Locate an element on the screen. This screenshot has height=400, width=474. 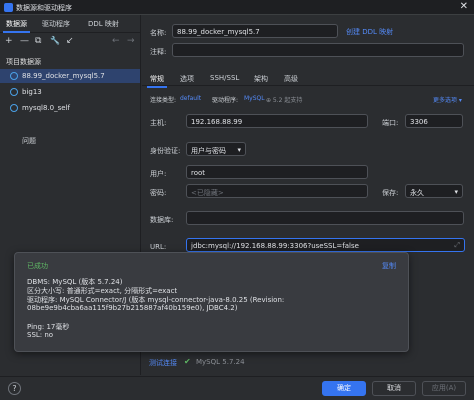
section-project-data-sources: 项目数据源 is located at coordinates (23, 62).